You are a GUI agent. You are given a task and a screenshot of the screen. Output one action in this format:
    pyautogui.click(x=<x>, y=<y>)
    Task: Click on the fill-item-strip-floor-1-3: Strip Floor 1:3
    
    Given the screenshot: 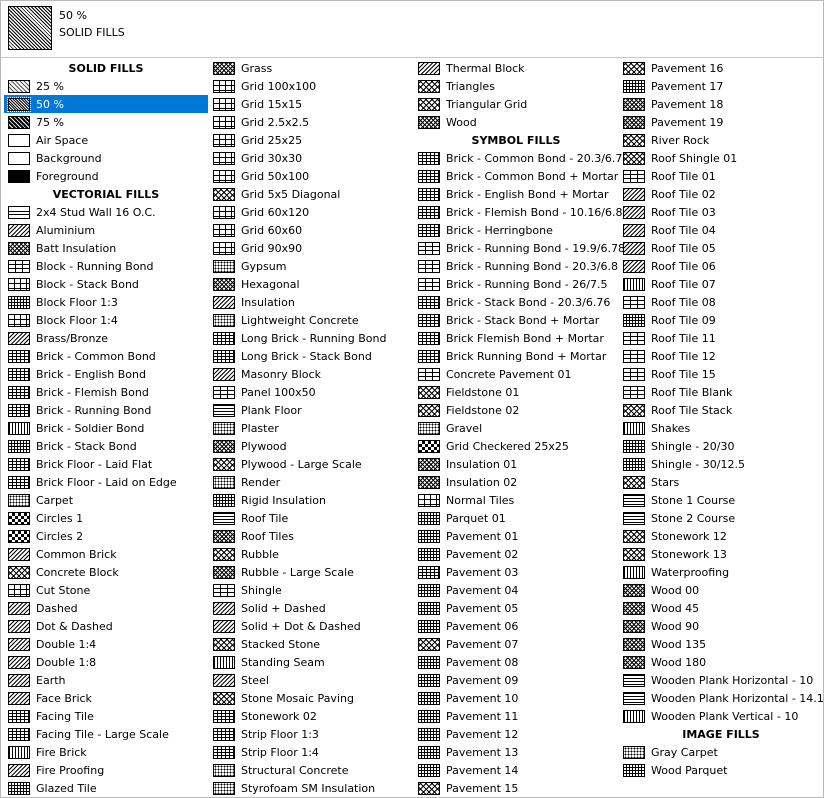 What is the action you would take?
    pyautogui.click(x=311, y=734)
    